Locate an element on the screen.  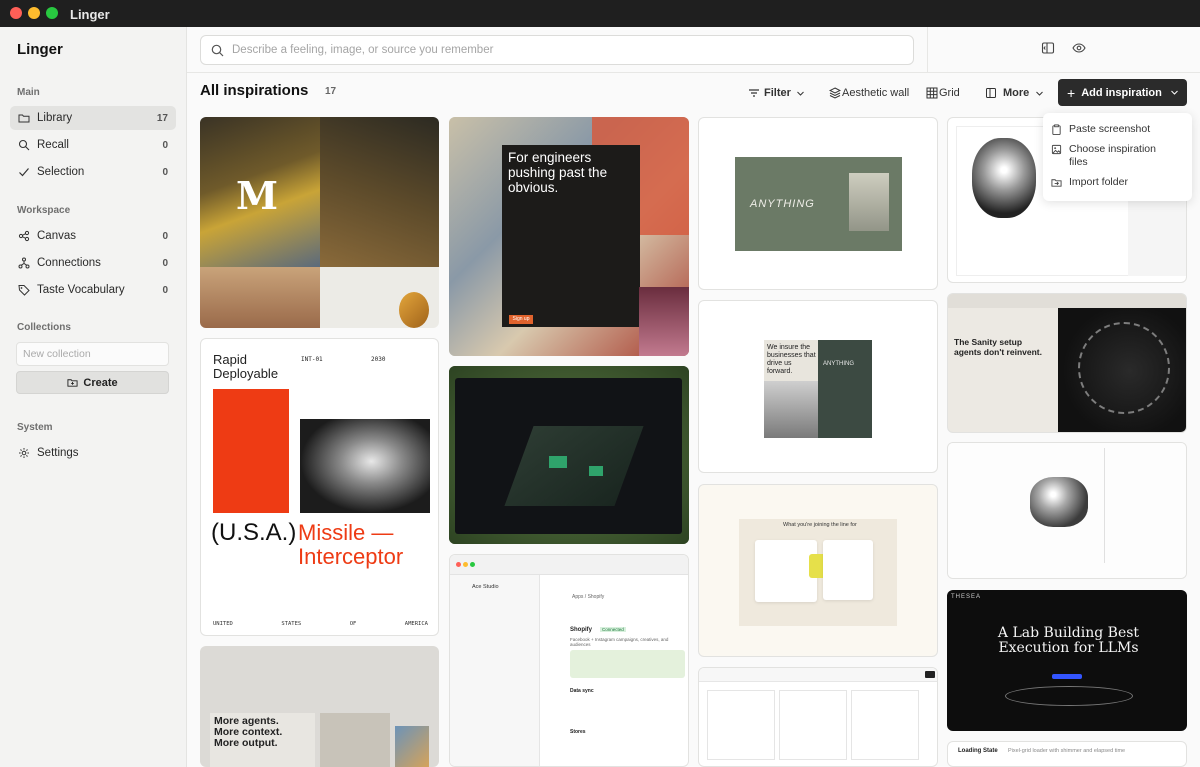
menu-item-paste-screenshot: Paste screenshot is located at coordinates (1100, 129).